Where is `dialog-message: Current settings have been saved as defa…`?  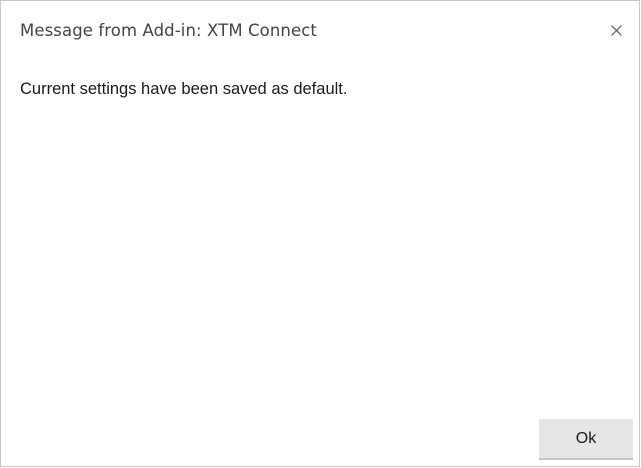
dialog-message: Current settings have been saved as defa… is located at coordinates (184, 89).